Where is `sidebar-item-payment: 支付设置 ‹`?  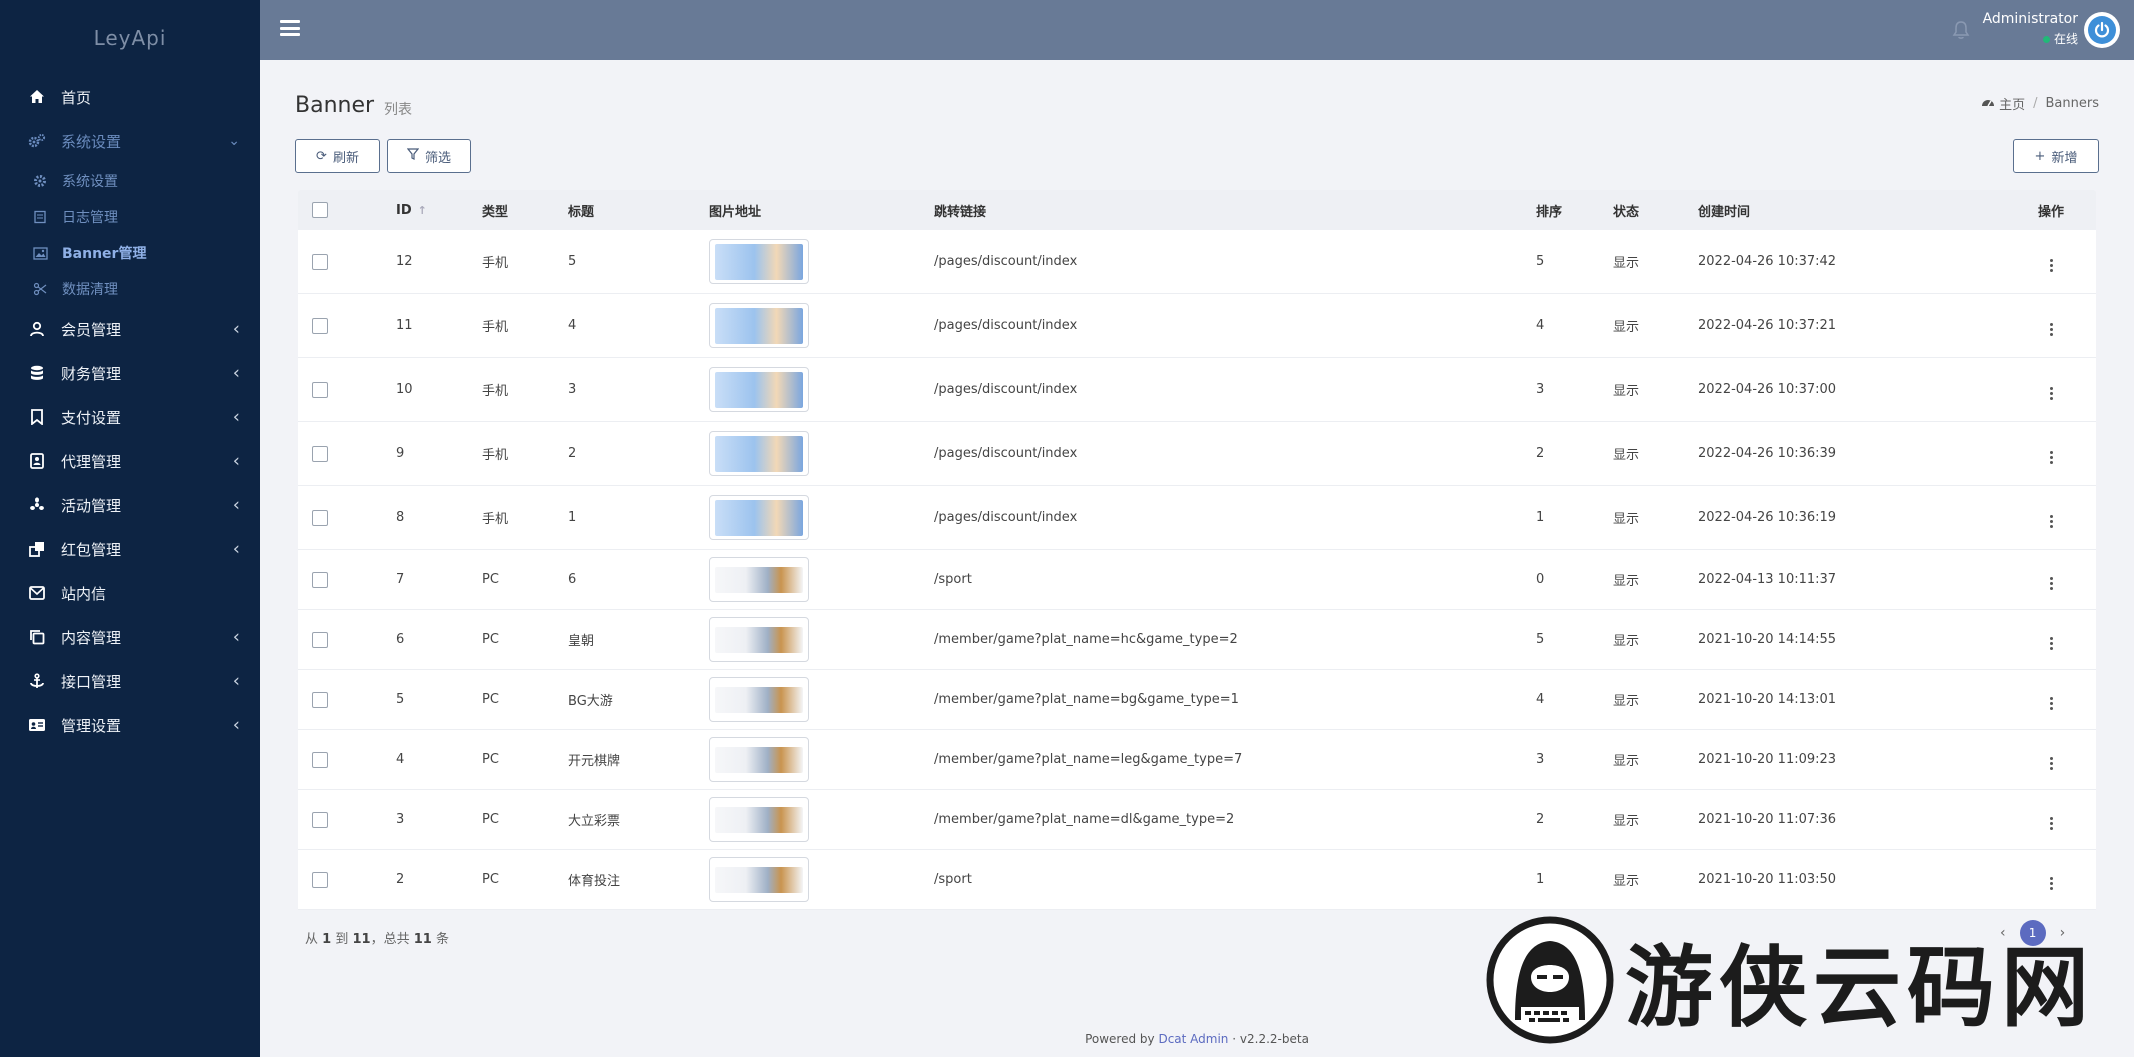 sidebar-item-payment: 支付设置 ‹ is located at coordinates (130, 417).